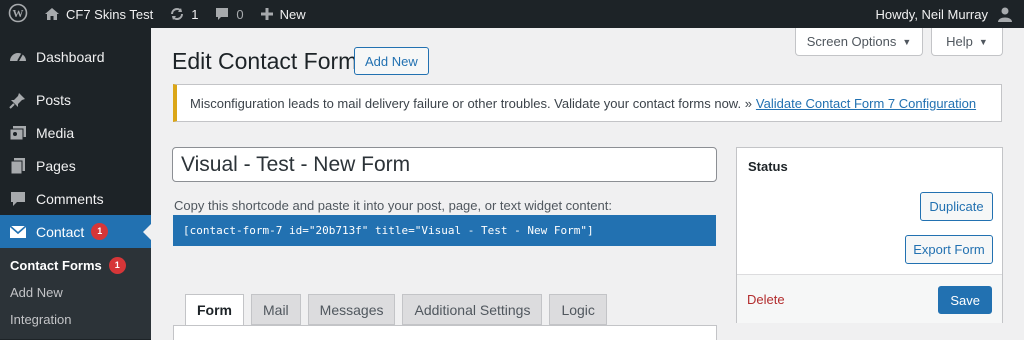 Image resolution: width=1024 pixels, height=340 pixels. What do you see at coordinates (177, 14) in the screenshot?
I see `update-icon` at bounding box center [177, 14].